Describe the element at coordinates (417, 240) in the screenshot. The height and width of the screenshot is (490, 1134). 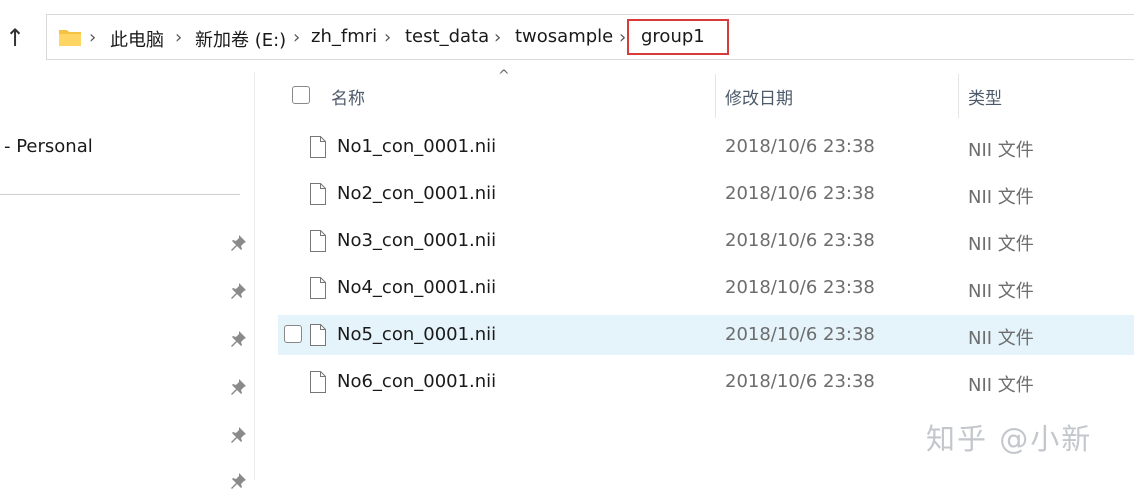
I see `file-name: No3_con_0001.nii` at that location.